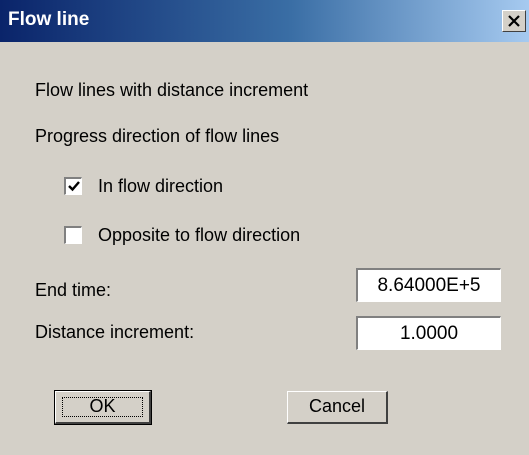 The height and width of the screenshot is (455, 529). I want to click on end-time-label: End time:, so click(73, 290).